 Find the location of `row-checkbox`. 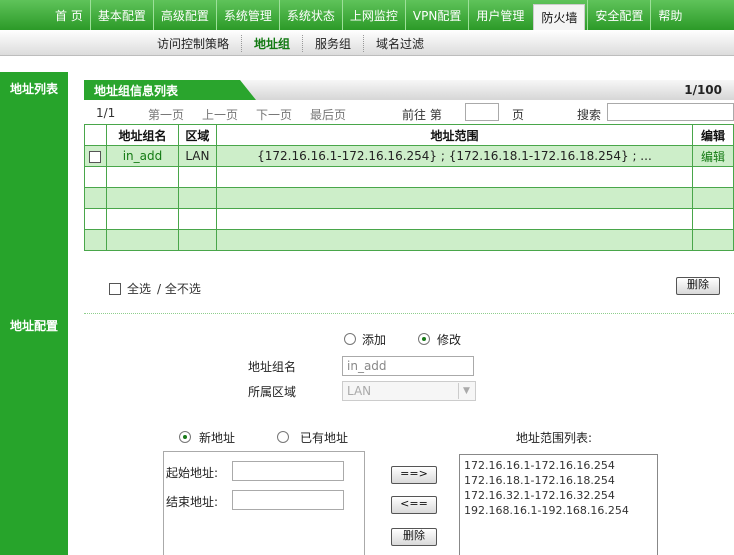

row-checkbox is located at coordinates (95, 156).